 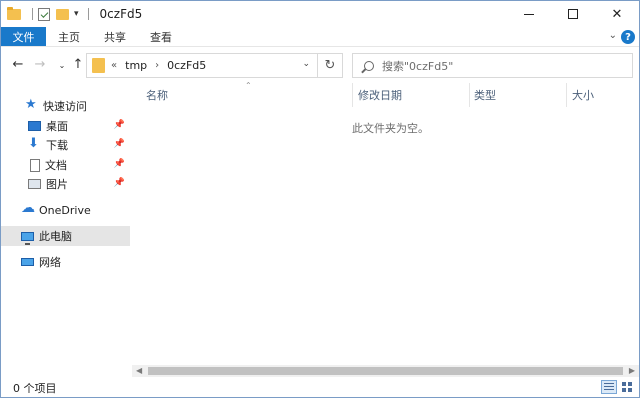 I want to click on horizontal-scrollbar: ◀ ▶, so click(x=385, y=371).